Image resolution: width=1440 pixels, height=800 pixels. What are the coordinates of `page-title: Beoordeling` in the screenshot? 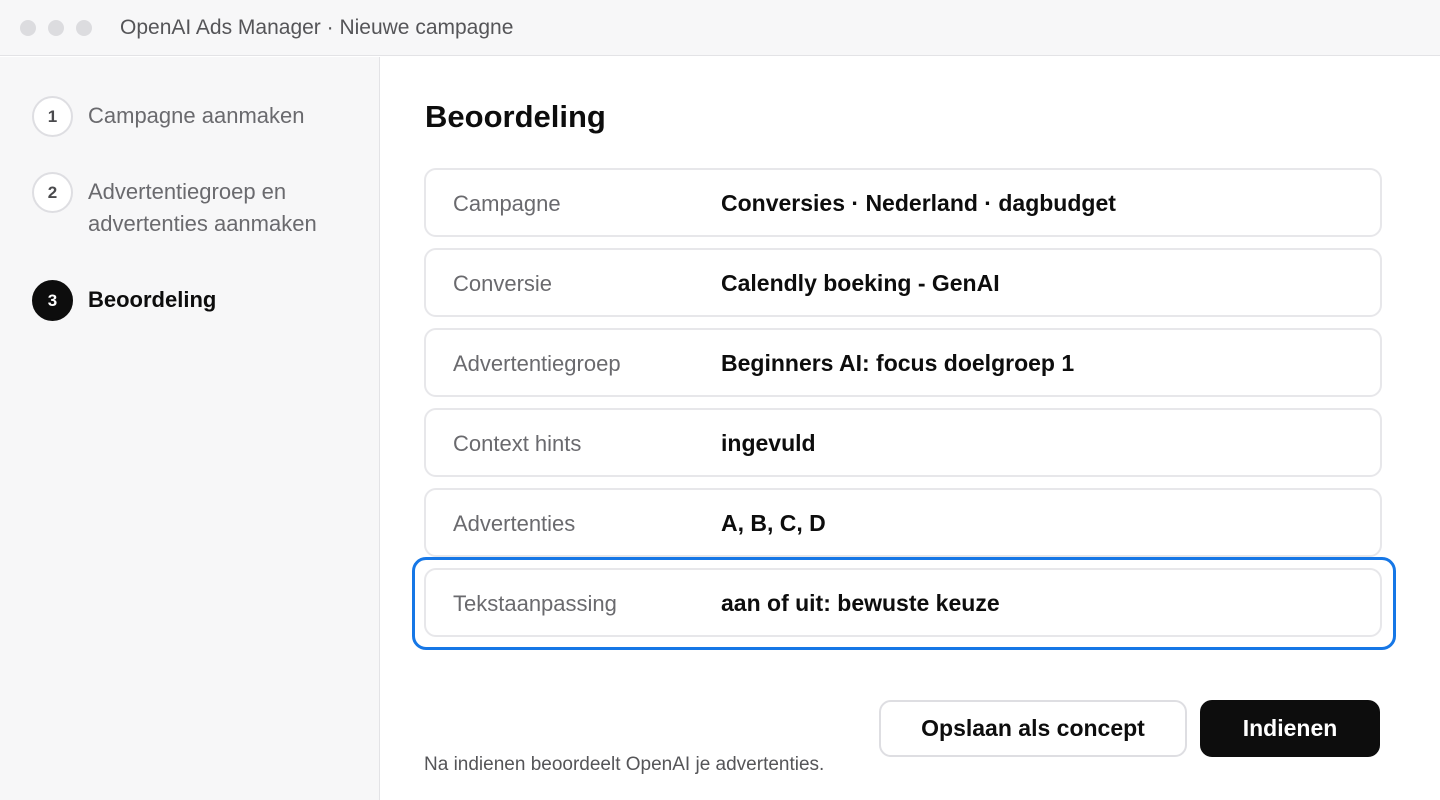 It's located at (515, 116).